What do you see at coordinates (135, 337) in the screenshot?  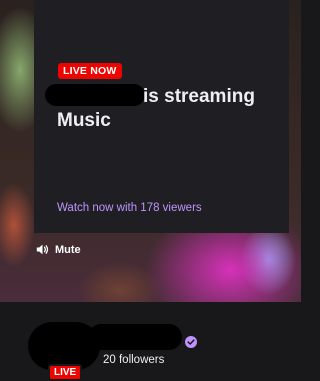 I see `redacted-channel-name` at bounding box center [135, 337].